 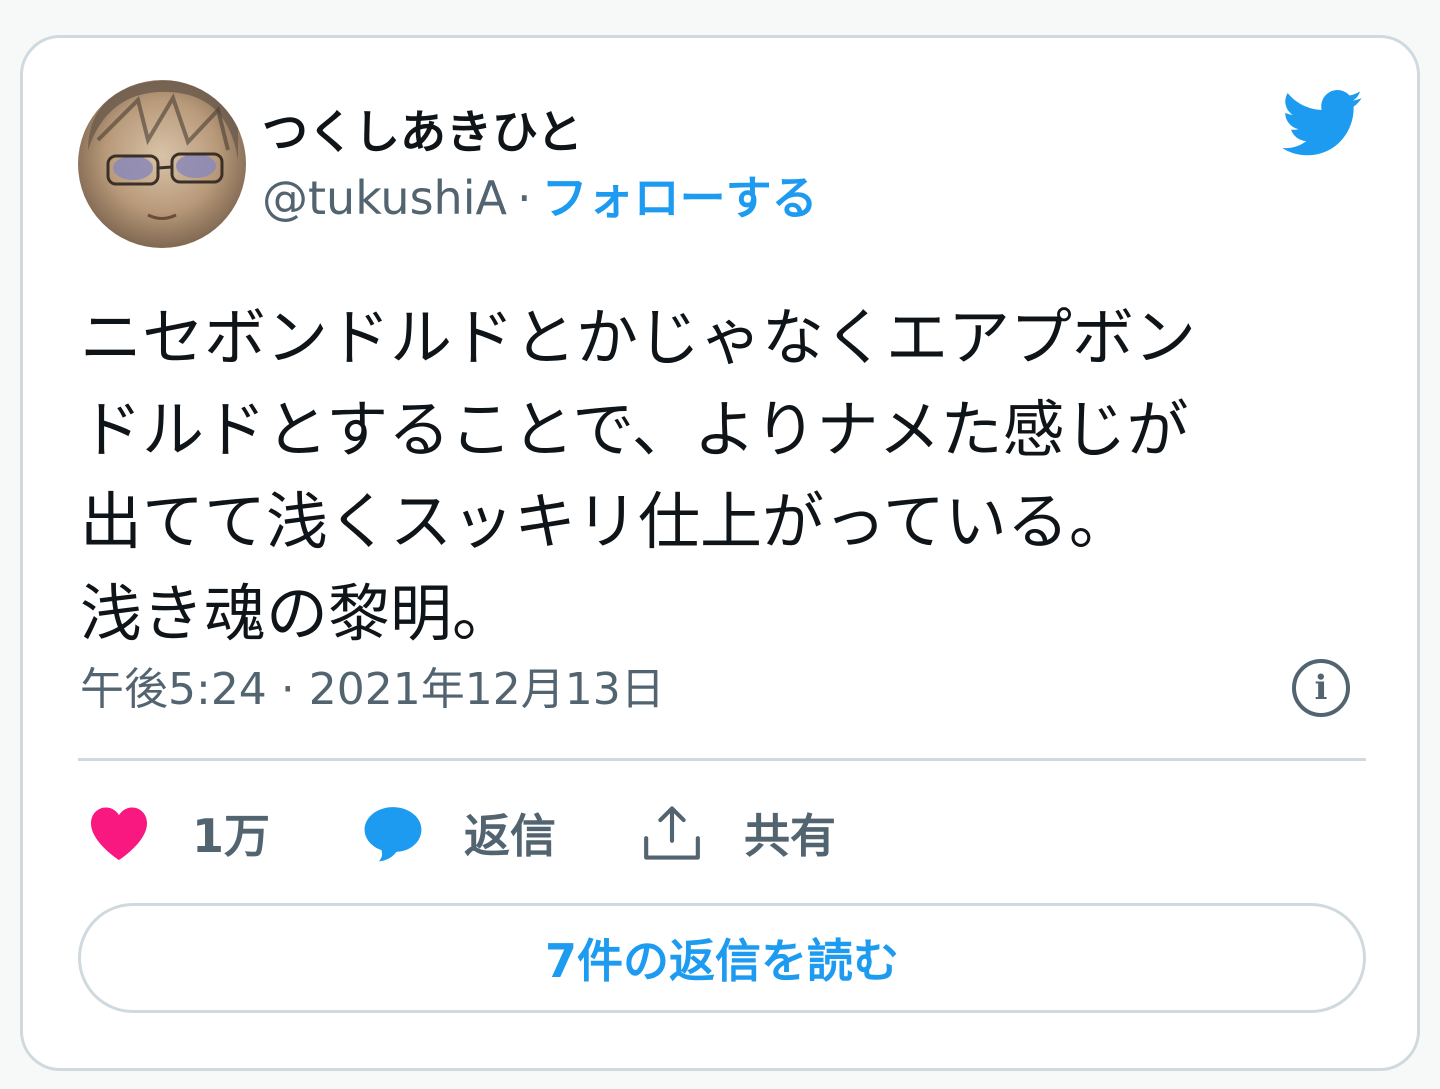 I want to click on read-replies-button: 7件の返信を読む, so click(x=722, y=958).